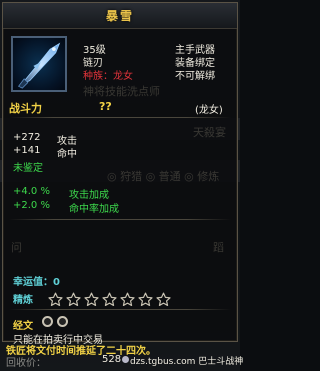 This screenshot has width=320, height=371. What do you see at coordinates (31, 191) in the screenshot?
I see `bonus-attack-value: +4.0 %` at bounding box center [31, 191].